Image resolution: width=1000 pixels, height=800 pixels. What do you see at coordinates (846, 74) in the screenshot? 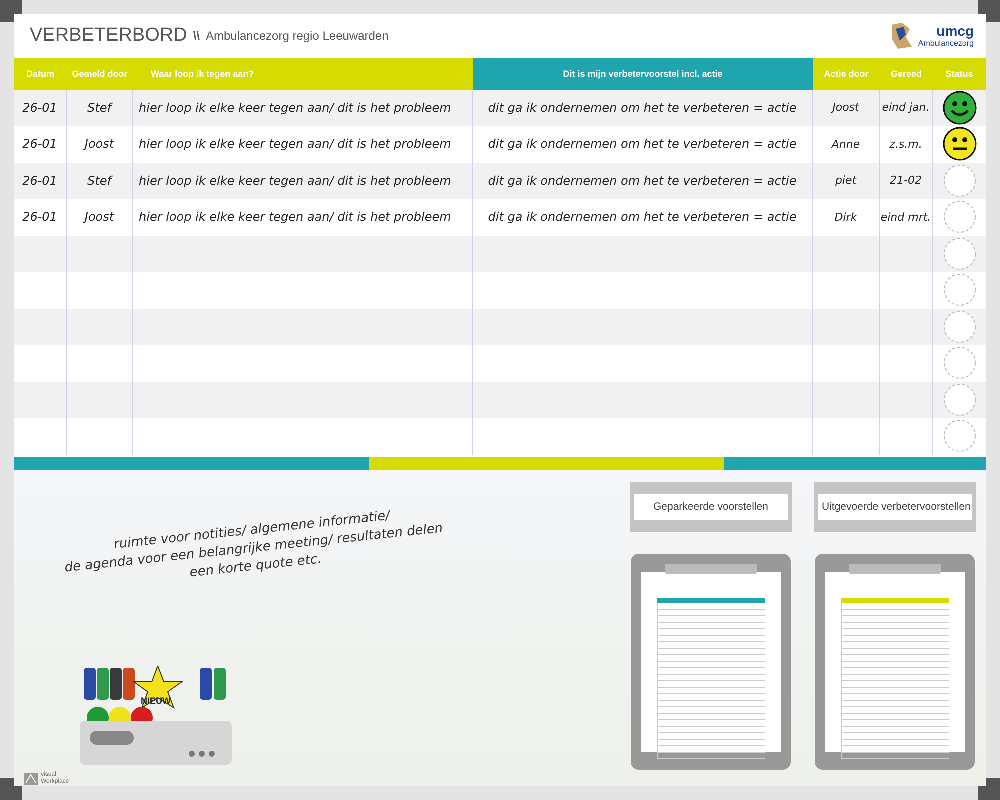
I see `column-header: Actie door` at bounding box center [846, 74].